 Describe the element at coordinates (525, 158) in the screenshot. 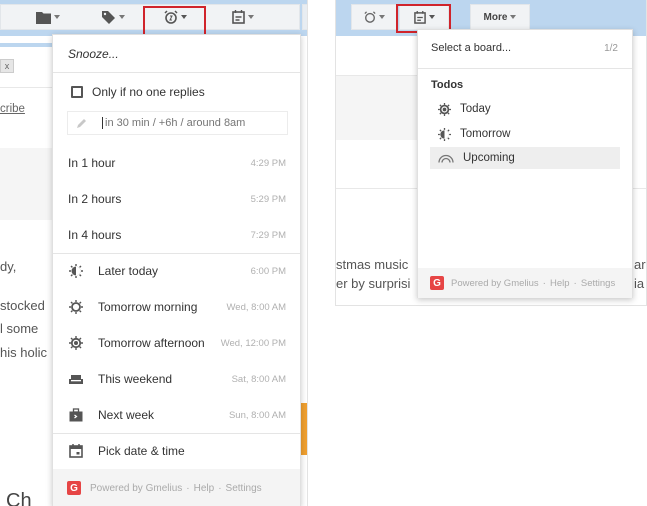

I see `board-item-upcoming: Upcoming` at that location.